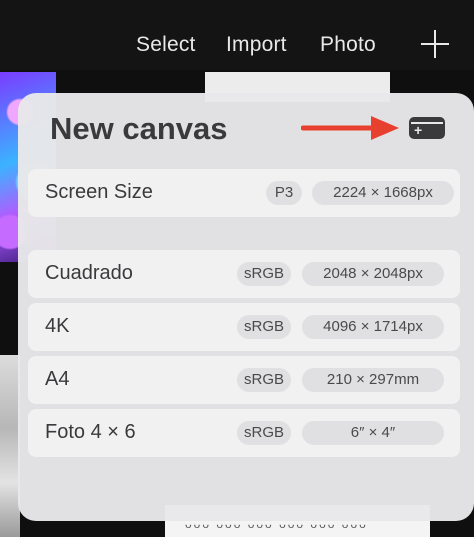  Describe the element at coordinates (166, 45) in the screenshot. I see `select-button: Select` at that location.